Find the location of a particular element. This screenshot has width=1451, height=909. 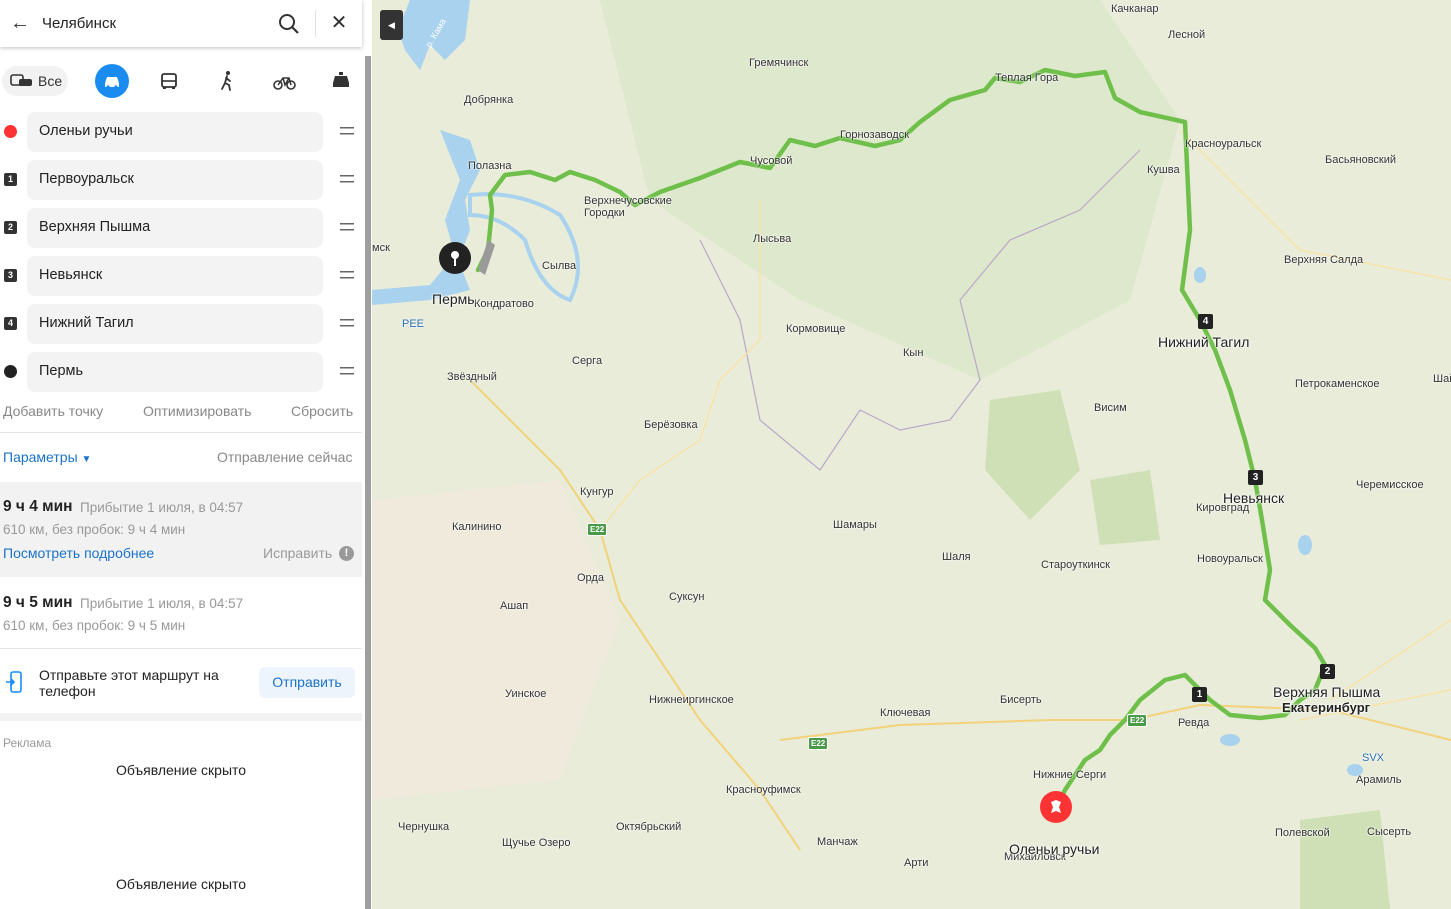

ad-hidden-text: Объявление скрыто is located at coordinates (181, 884).